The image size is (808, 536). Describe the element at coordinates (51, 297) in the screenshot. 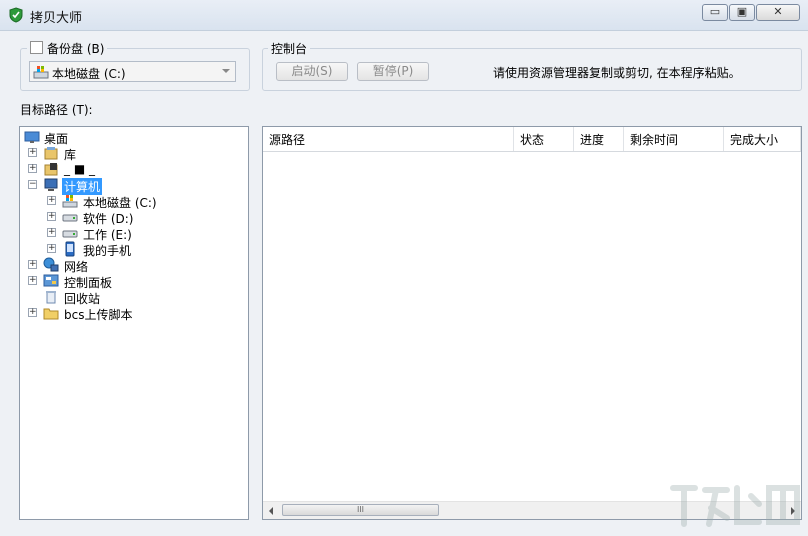

I see `recycle-bin-icon` at that location.